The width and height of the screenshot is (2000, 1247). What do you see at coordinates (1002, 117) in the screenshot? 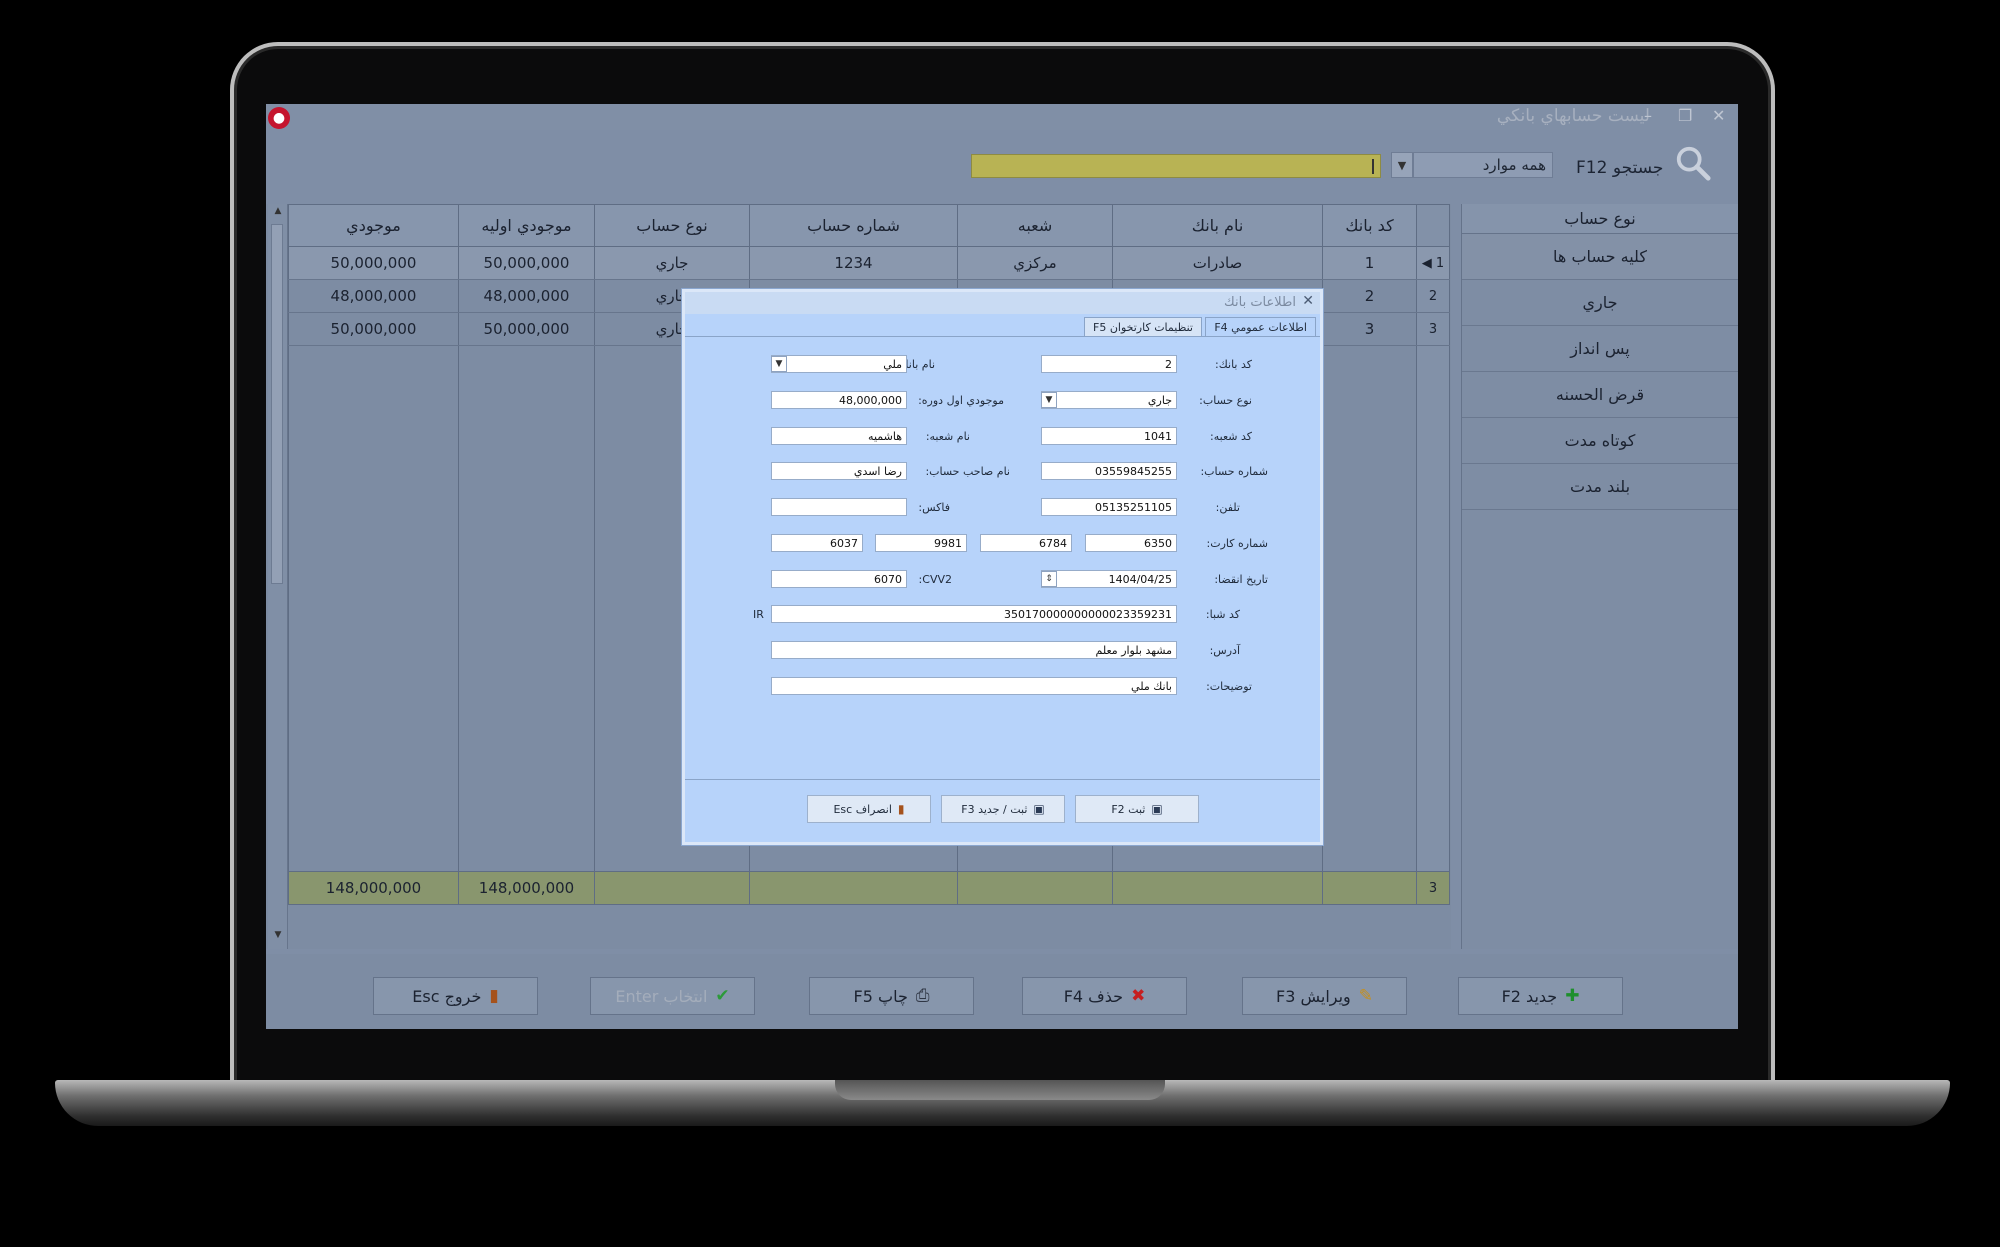
I see `title-bar: ● ليست حسابهاي بانكي – ❐ ✕` at bounding box center [1002, 117].